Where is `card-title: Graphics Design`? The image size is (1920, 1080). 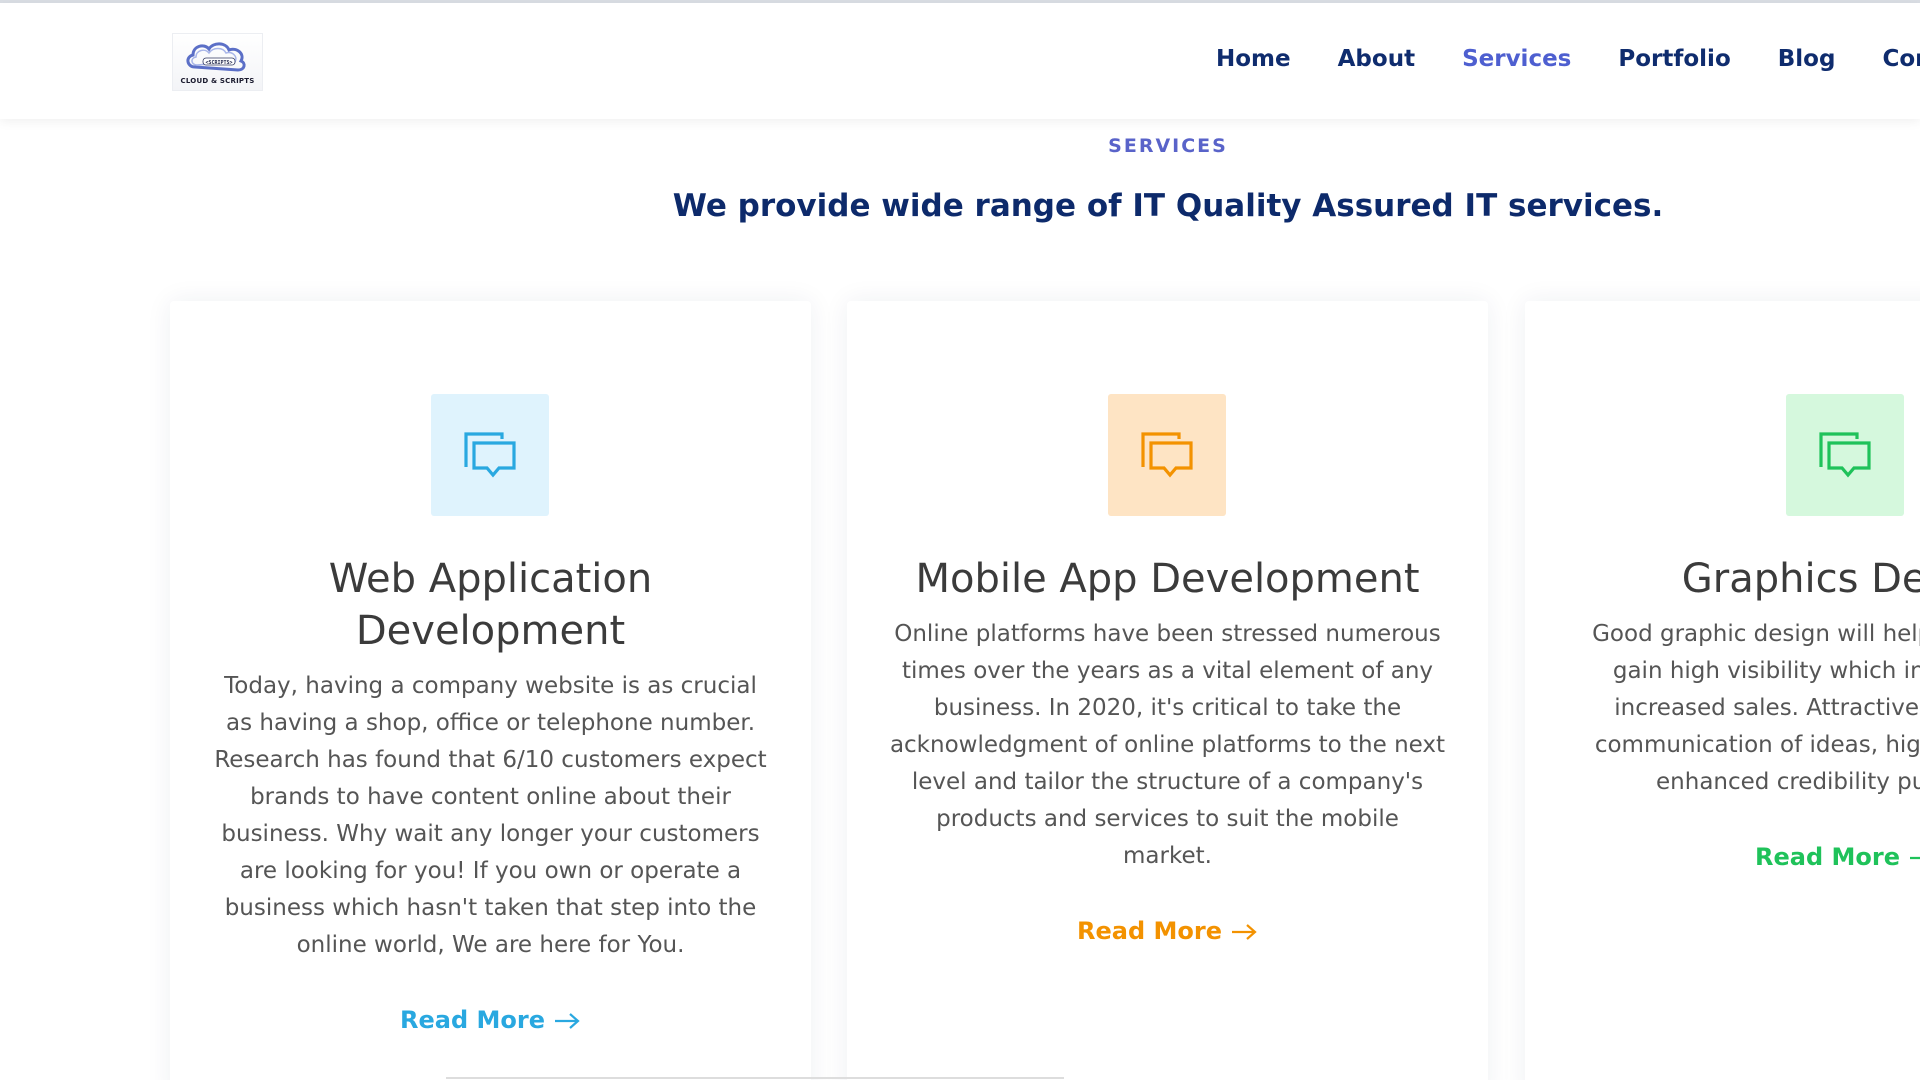 card-title: Graphics Design is located at coordinates (1800, 579).